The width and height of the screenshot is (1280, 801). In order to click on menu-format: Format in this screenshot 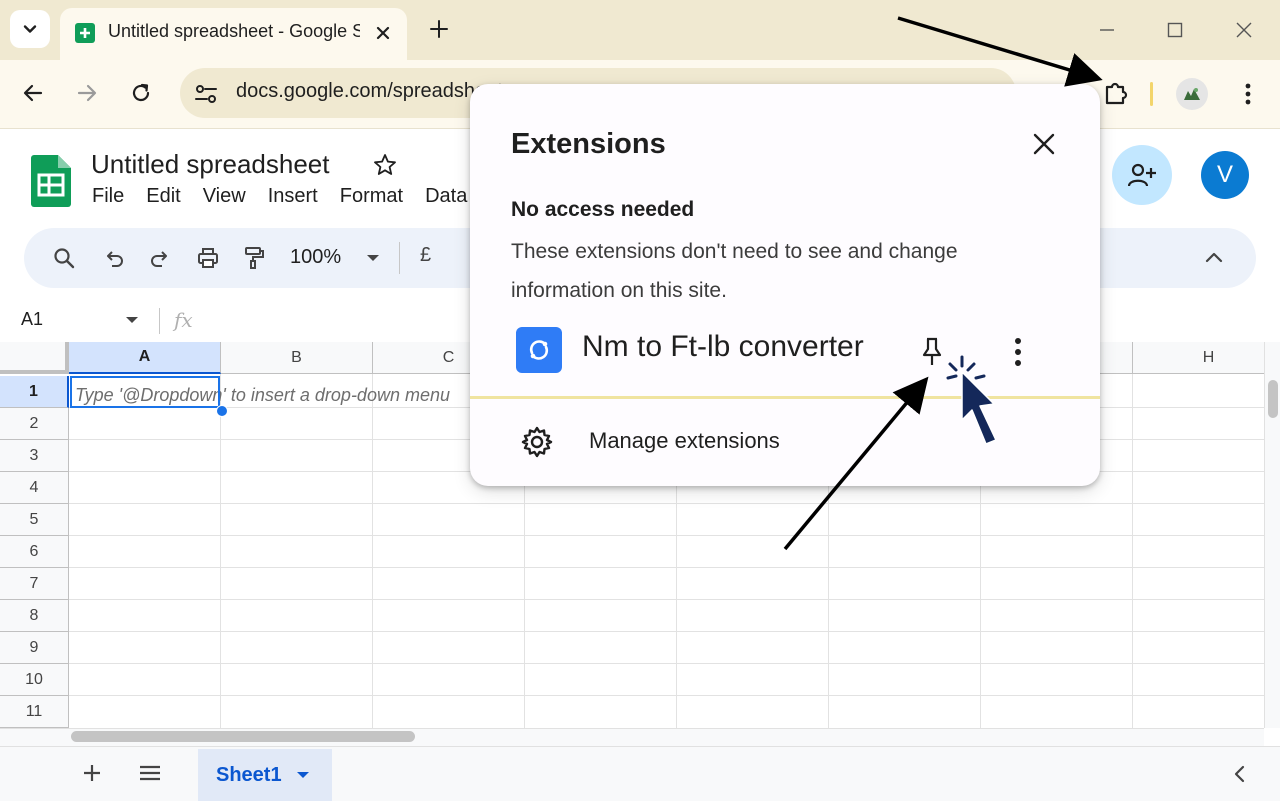, I will do `click(371, 196)`.